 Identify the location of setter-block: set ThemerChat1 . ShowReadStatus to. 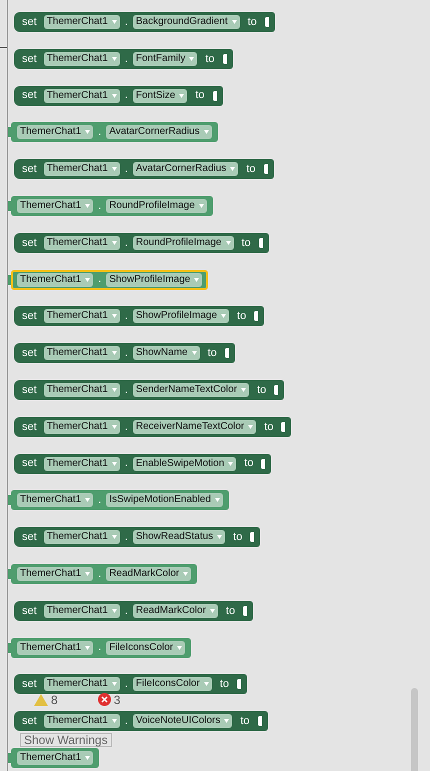
(137, 537).